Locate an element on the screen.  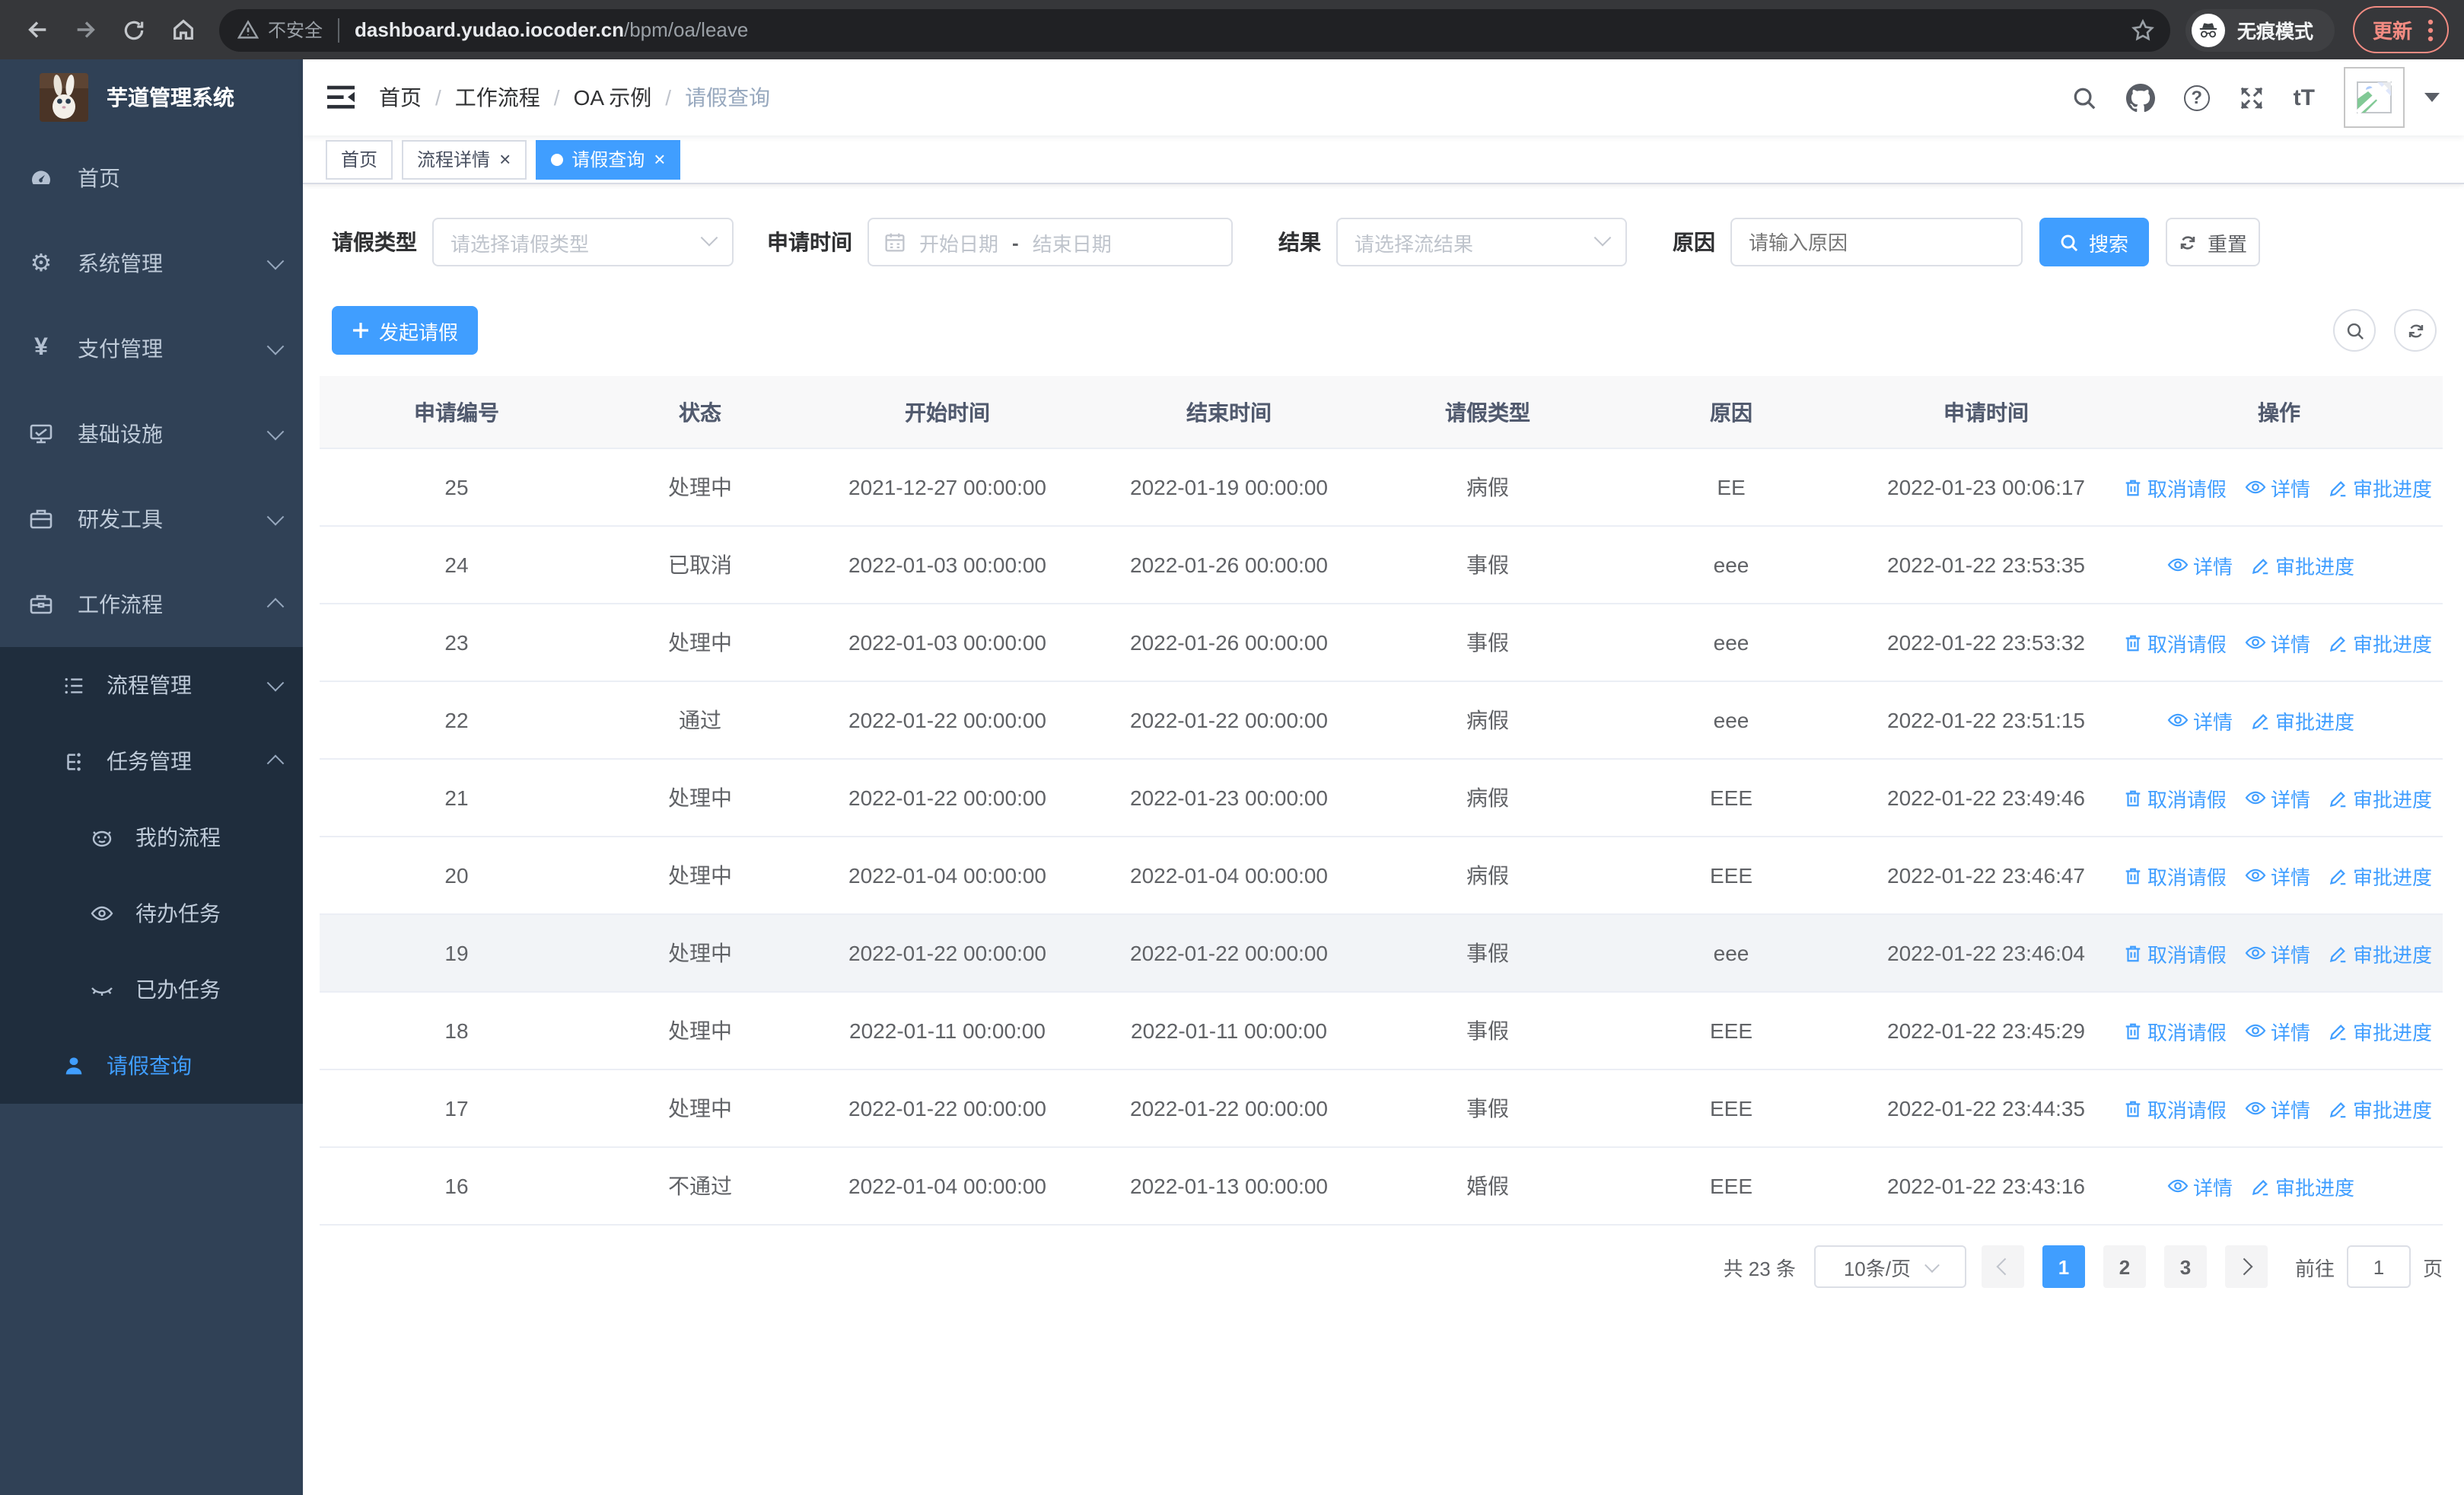
cell-type: 病假 is located at coordinates (1488, 721).